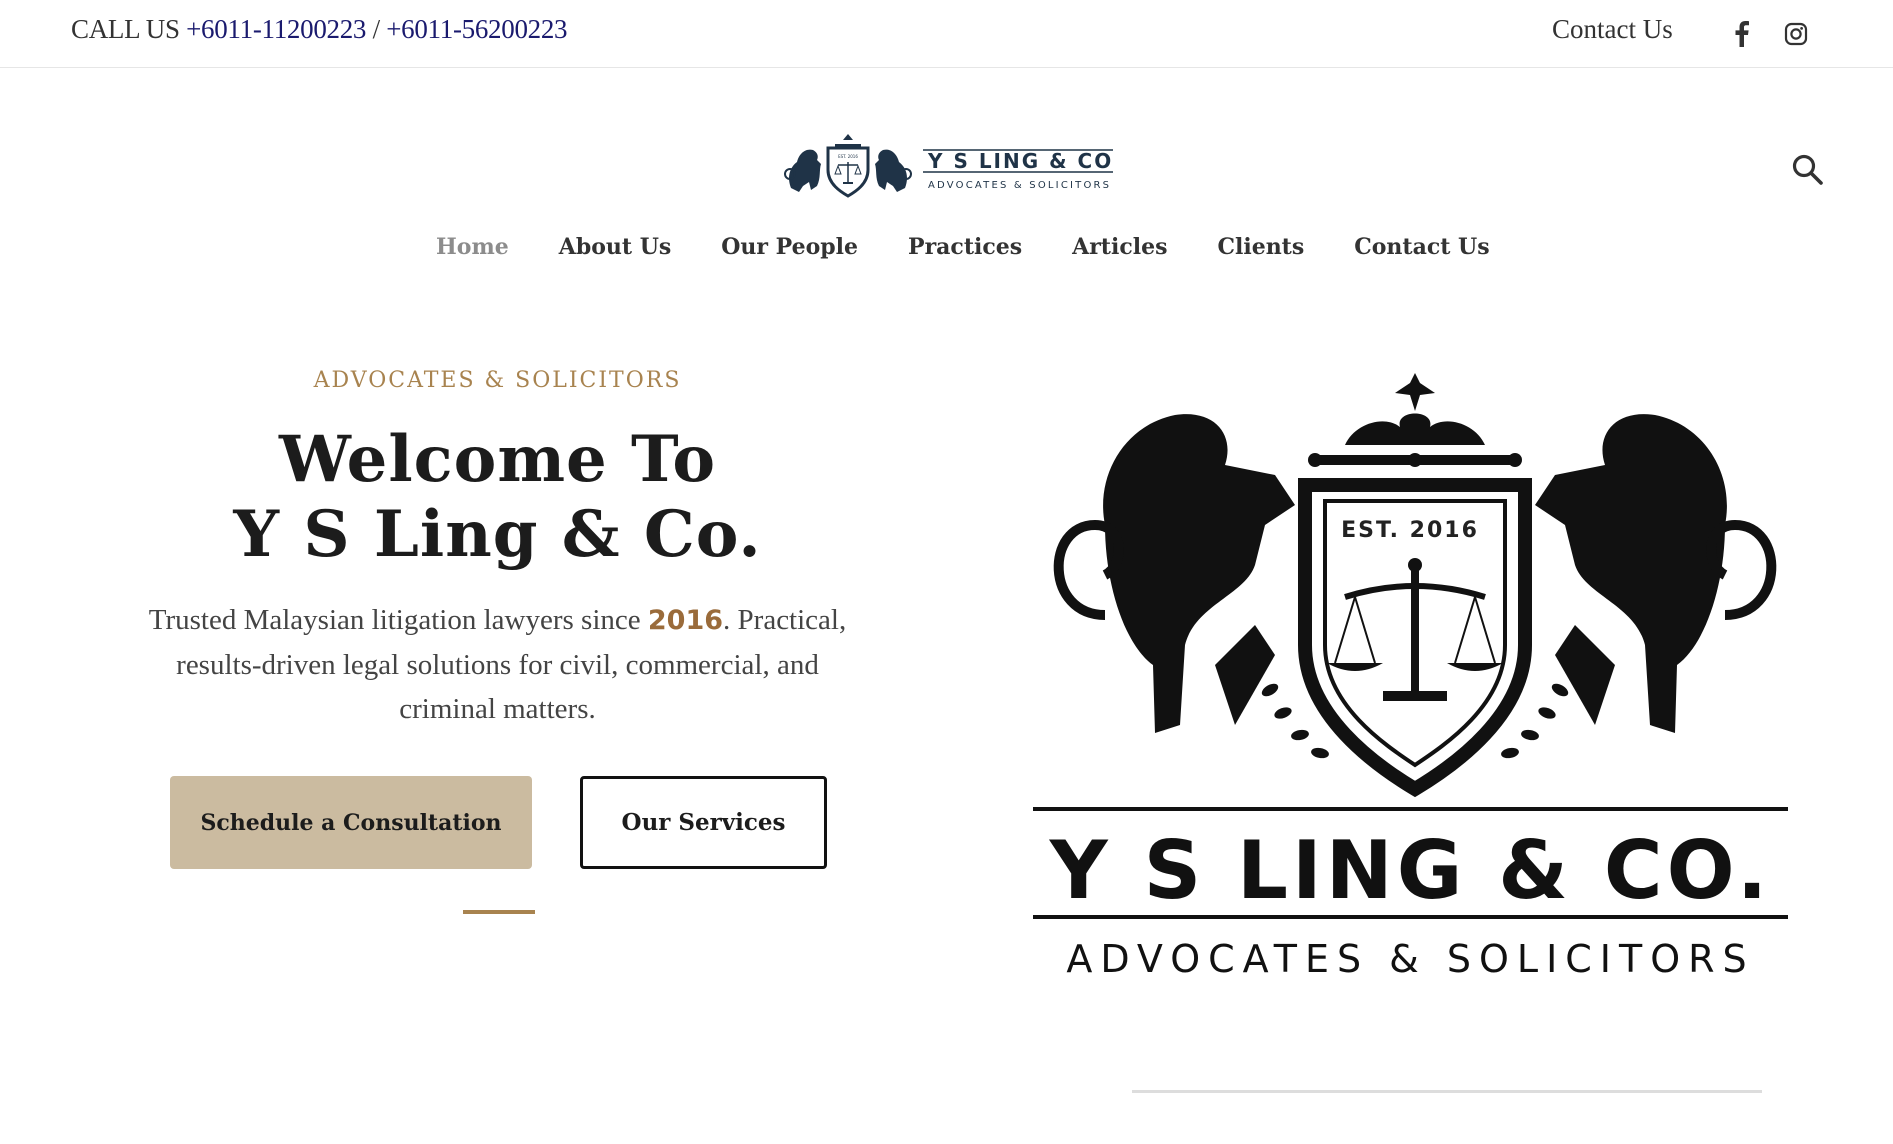  Describe the element at coordinates (789, 247) in the screenshot. I see `nav-item-our-people: Our People` at that location.